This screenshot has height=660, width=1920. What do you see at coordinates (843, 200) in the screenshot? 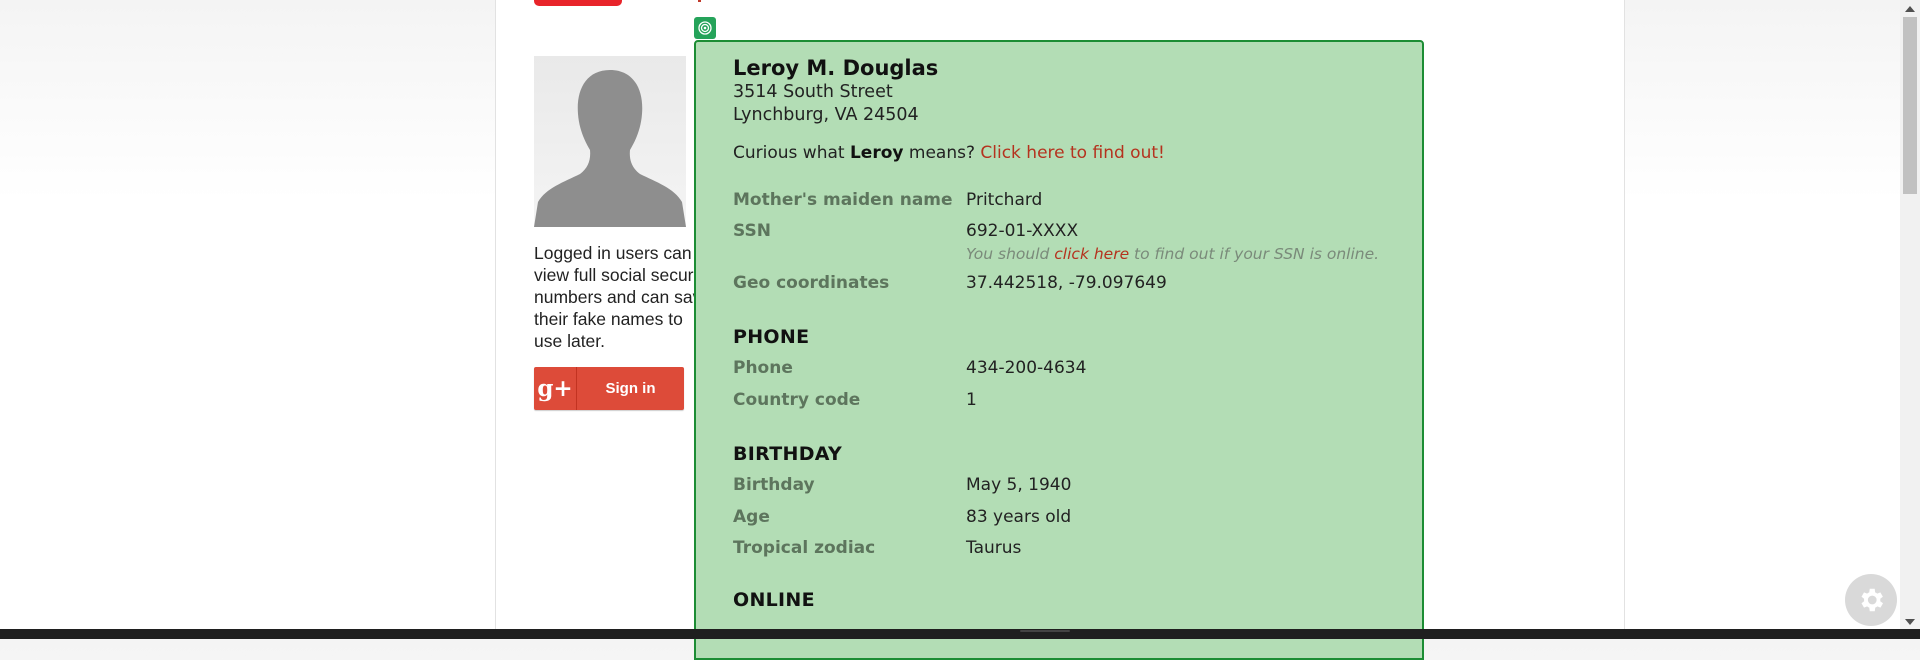
I see `maiden-name-label: Mother's maiden name` at bounding box center [843, 200].